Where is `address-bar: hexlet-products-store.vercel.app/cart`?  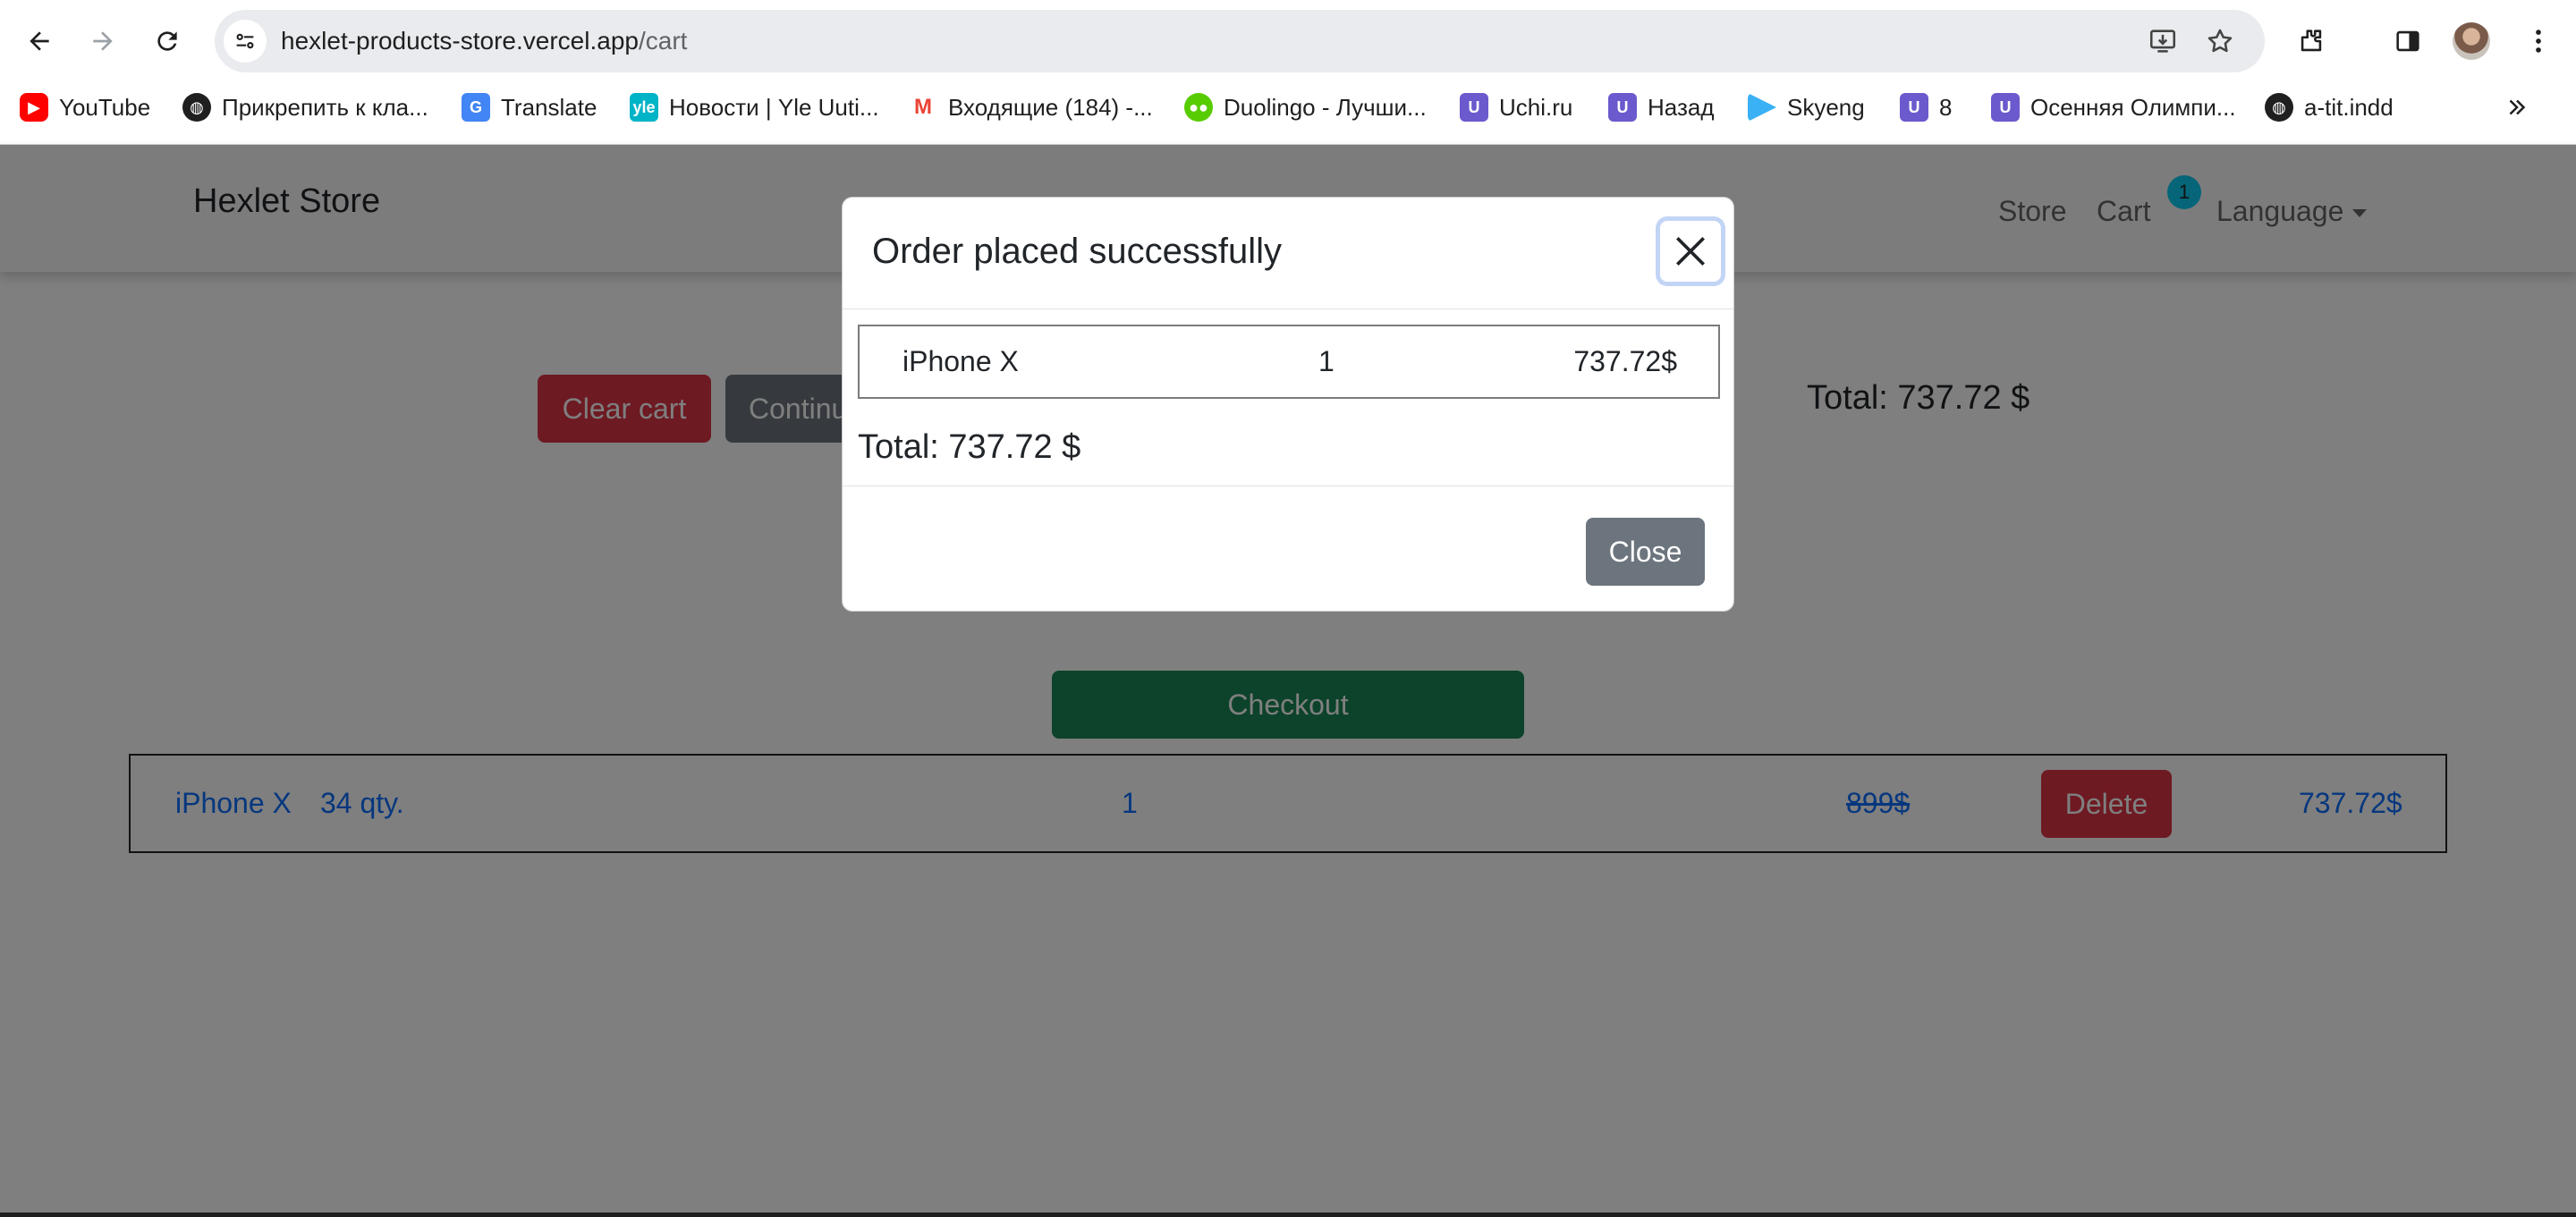
address-bar: hexlet-products-store.vercel.app/cart is located at coordinates (1240, 41).